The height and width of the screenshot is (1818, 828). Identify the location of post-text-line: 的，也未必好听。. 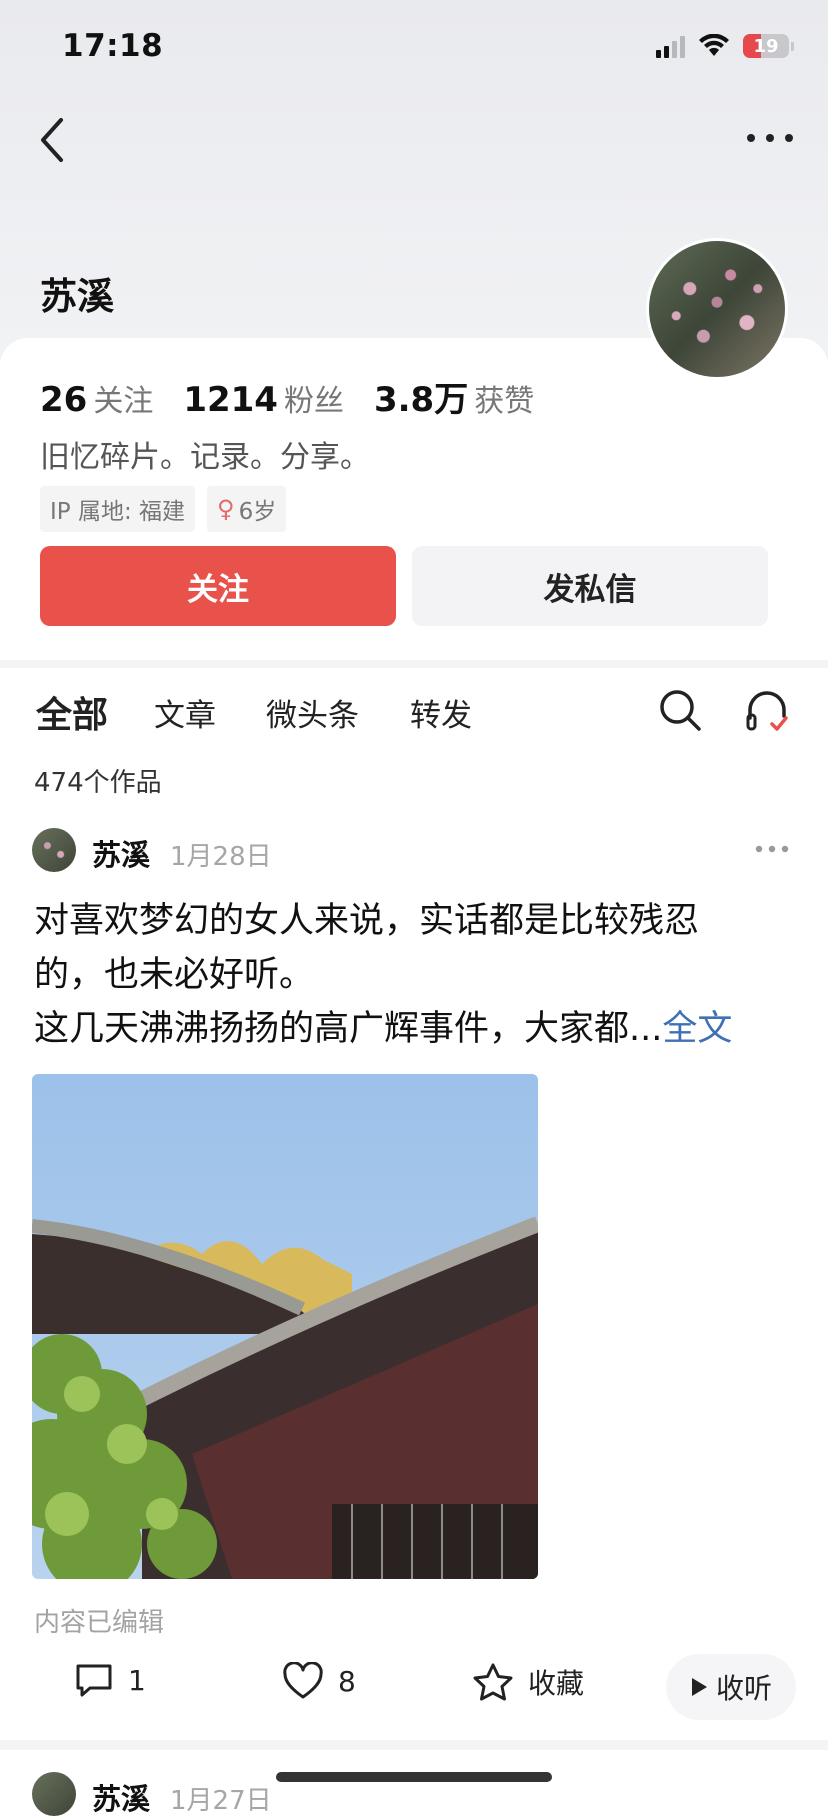
(174, 975).